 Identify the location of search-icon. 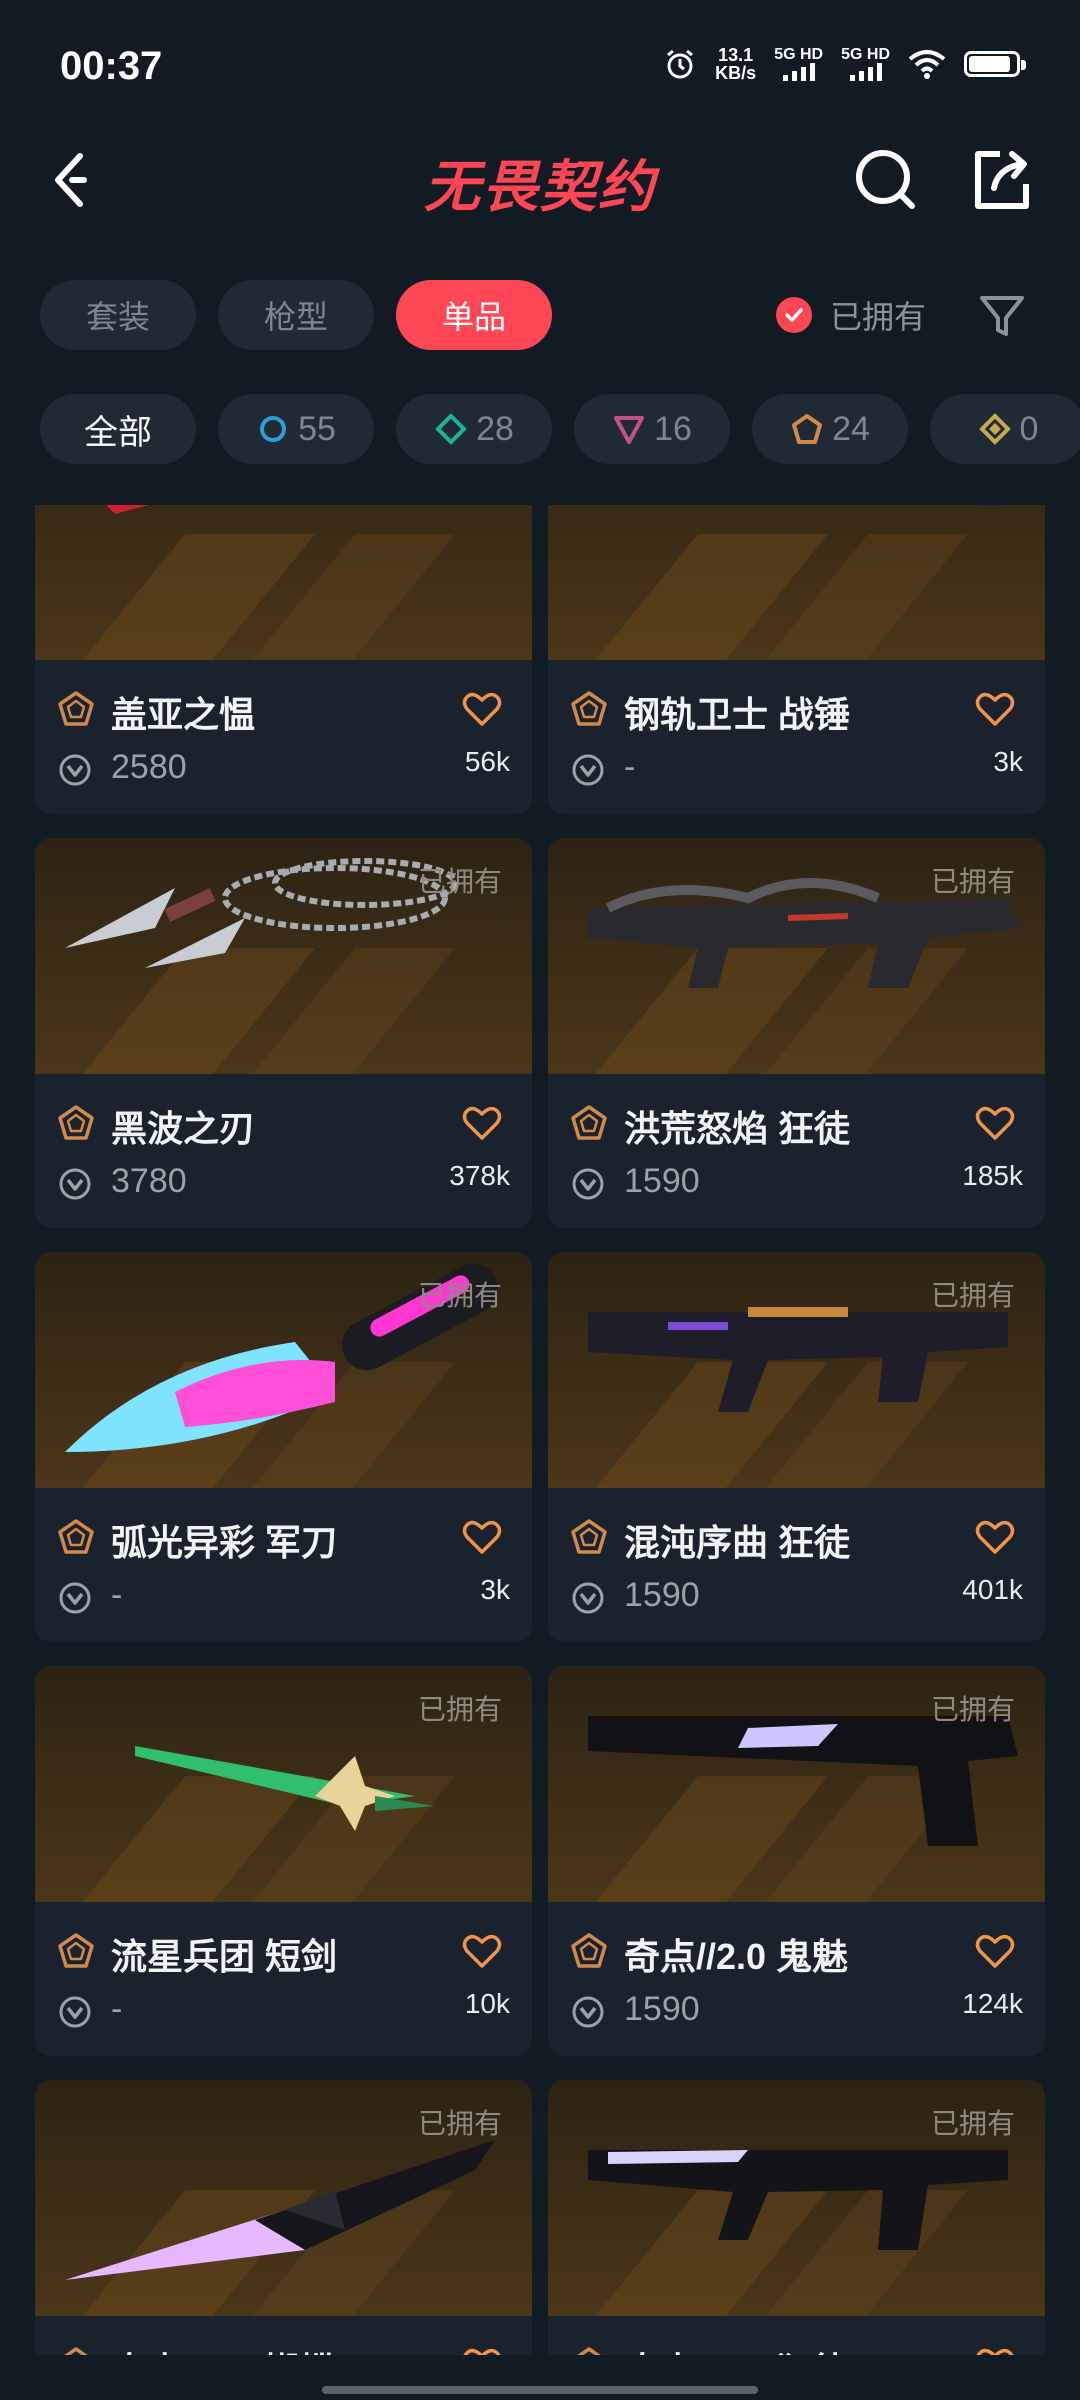
(886, 180).